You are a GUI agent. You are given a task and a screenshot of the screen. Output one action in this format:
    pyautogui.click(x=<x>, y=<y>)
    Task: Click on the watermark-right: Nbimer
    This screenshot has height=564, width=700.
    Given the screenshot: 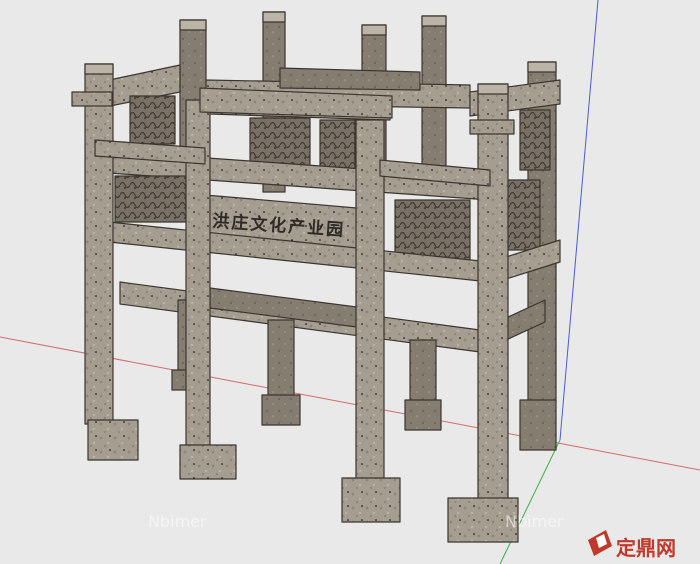 What is the action you would take?
    pyautogui.click(x=534, y=521)
    